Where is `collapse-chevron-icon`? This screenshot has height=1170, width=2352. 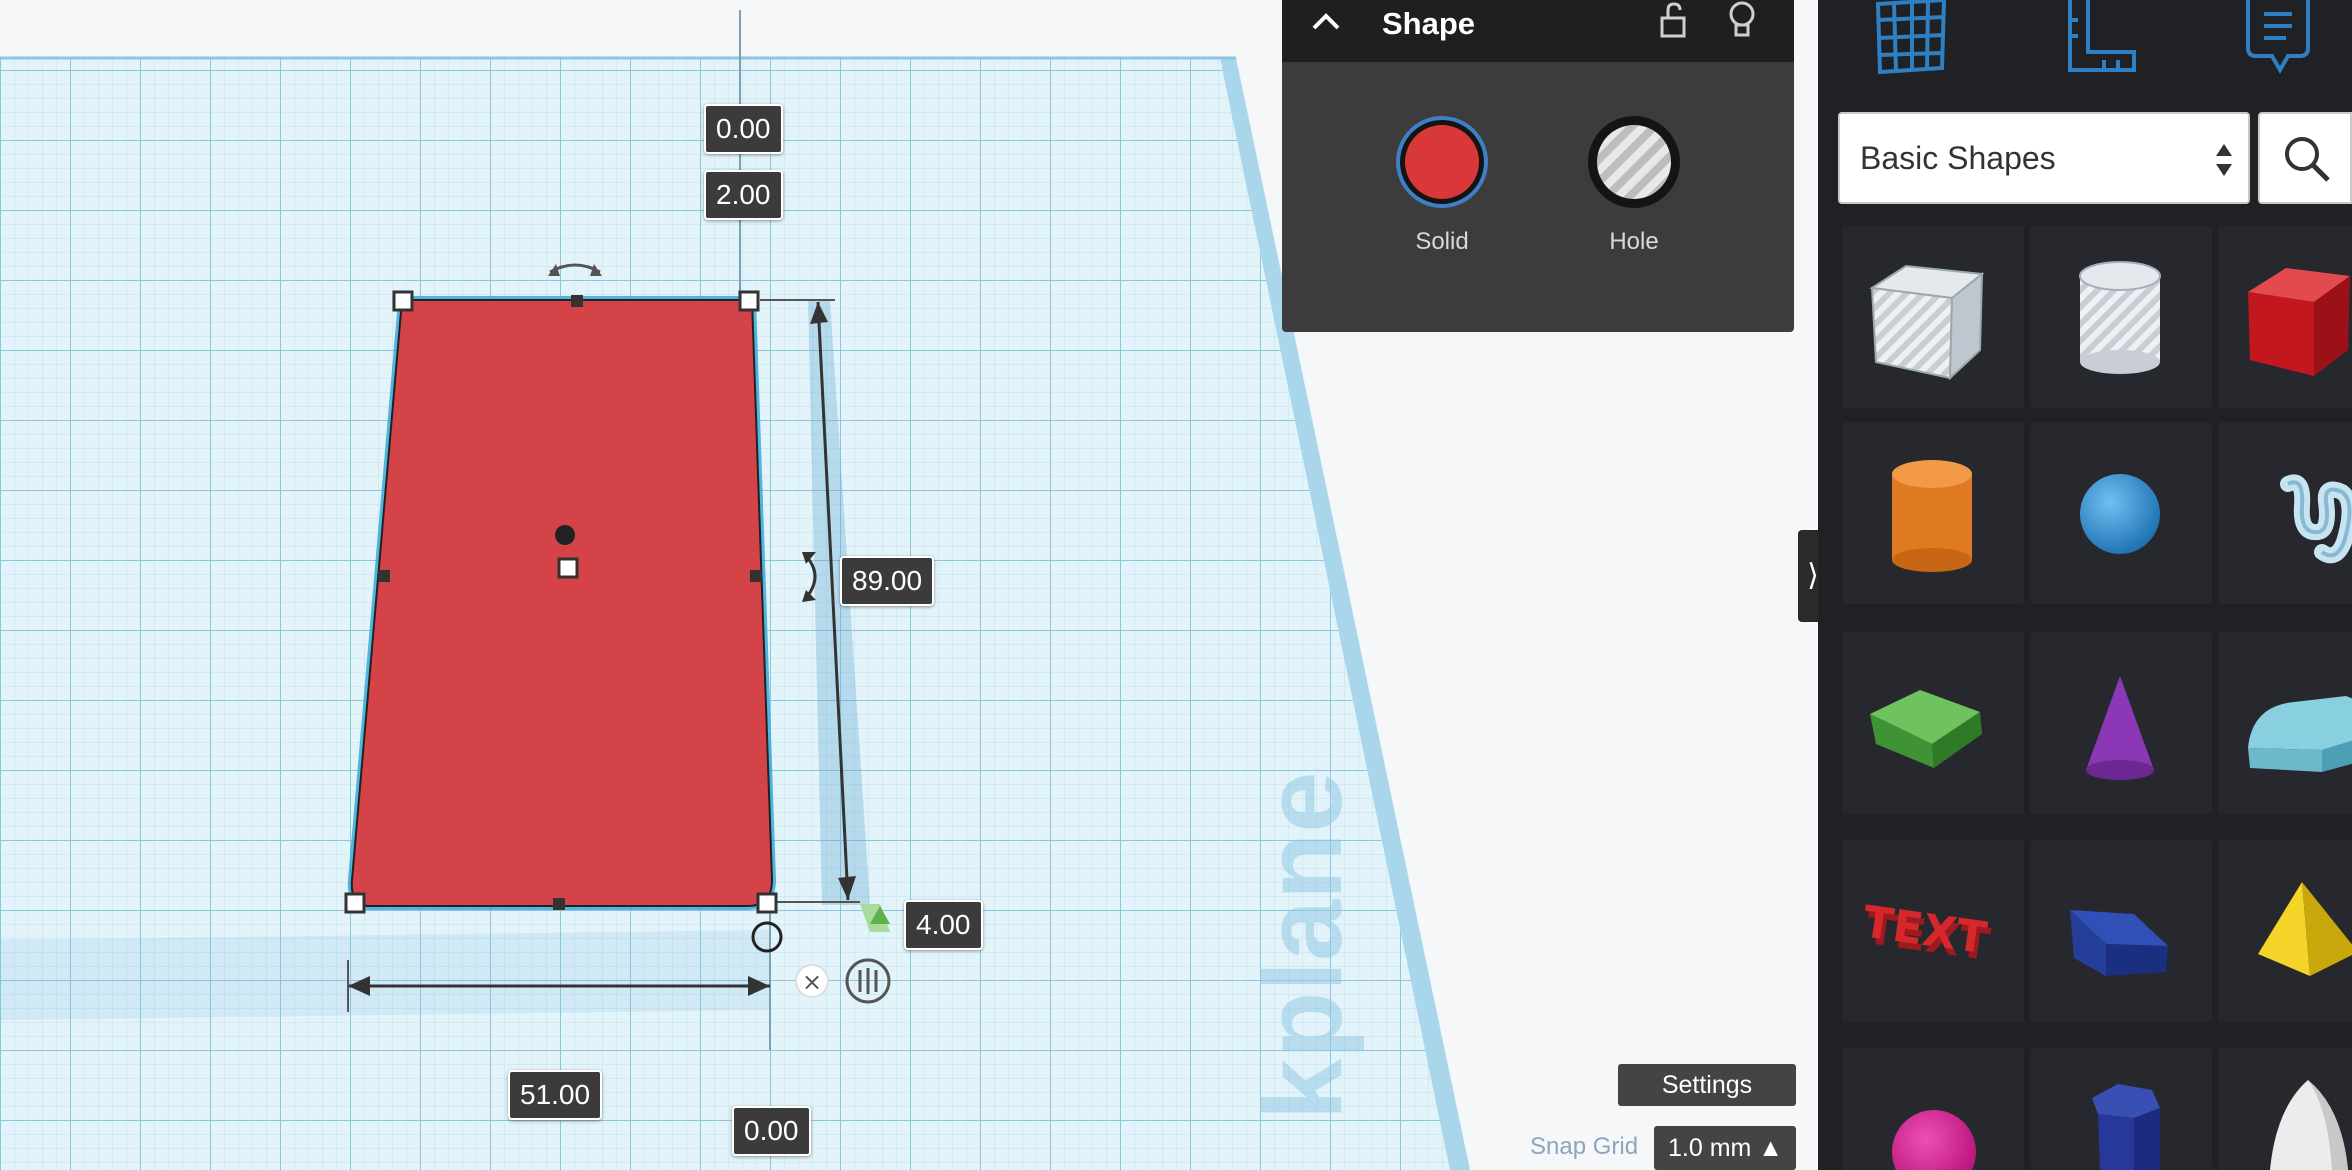 collapse-chevron-icon is located at coordinates (1326, 24).